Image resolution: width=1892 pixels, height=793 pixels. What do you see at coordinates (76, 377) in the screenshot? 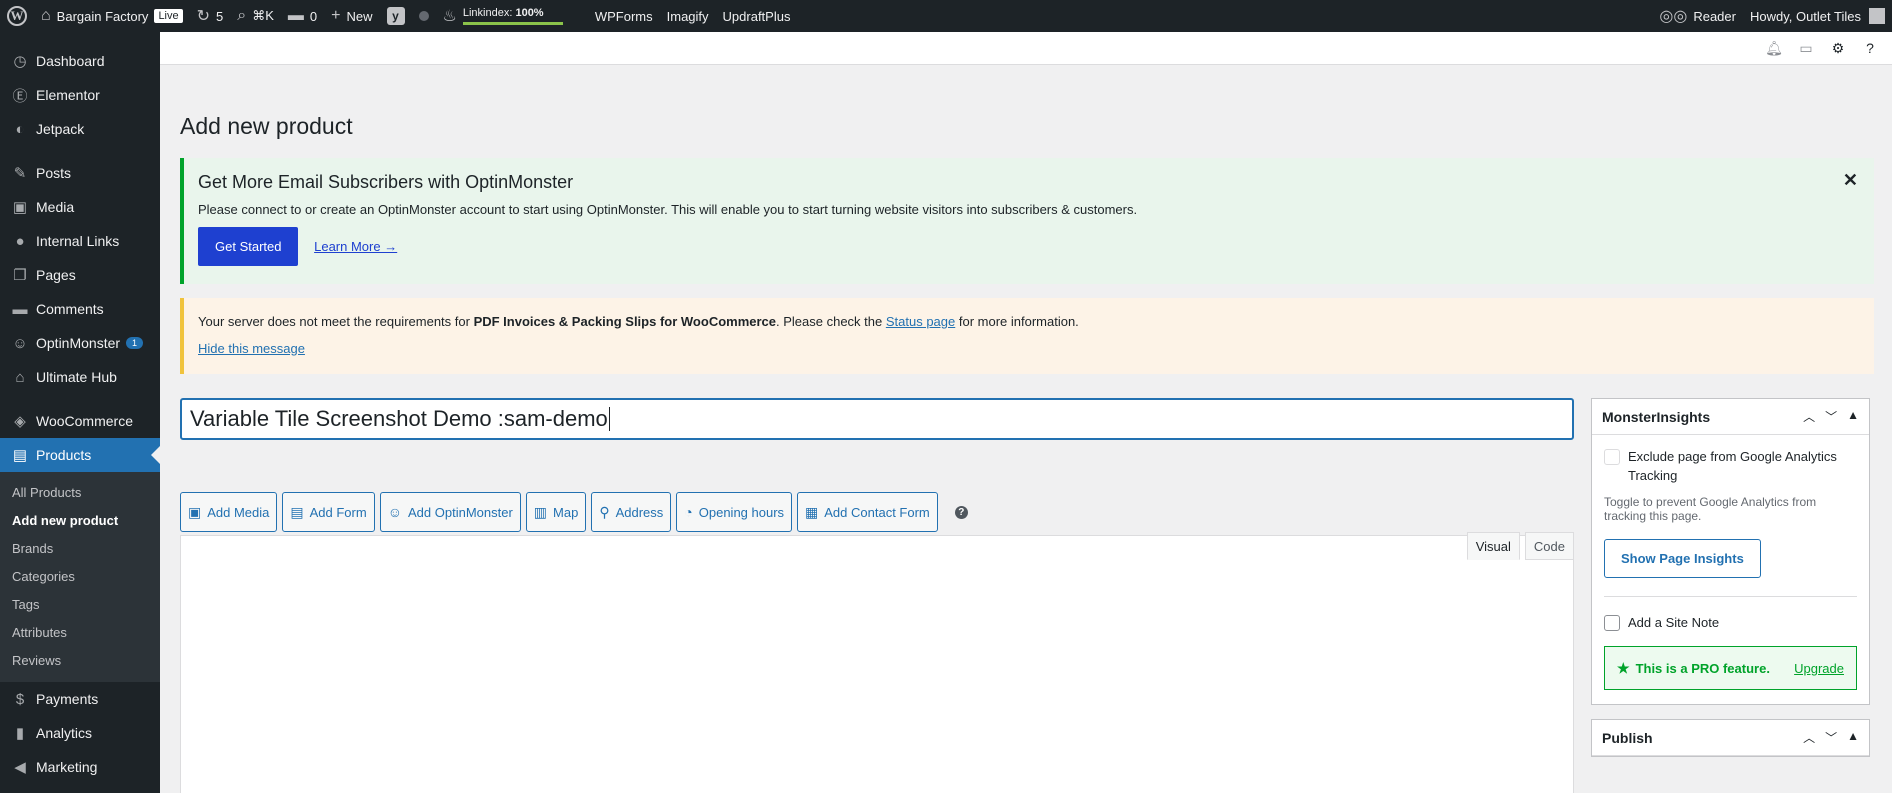
I see `sidebar-item-label: Ultimate Hub` at bounding box center [76, 377].